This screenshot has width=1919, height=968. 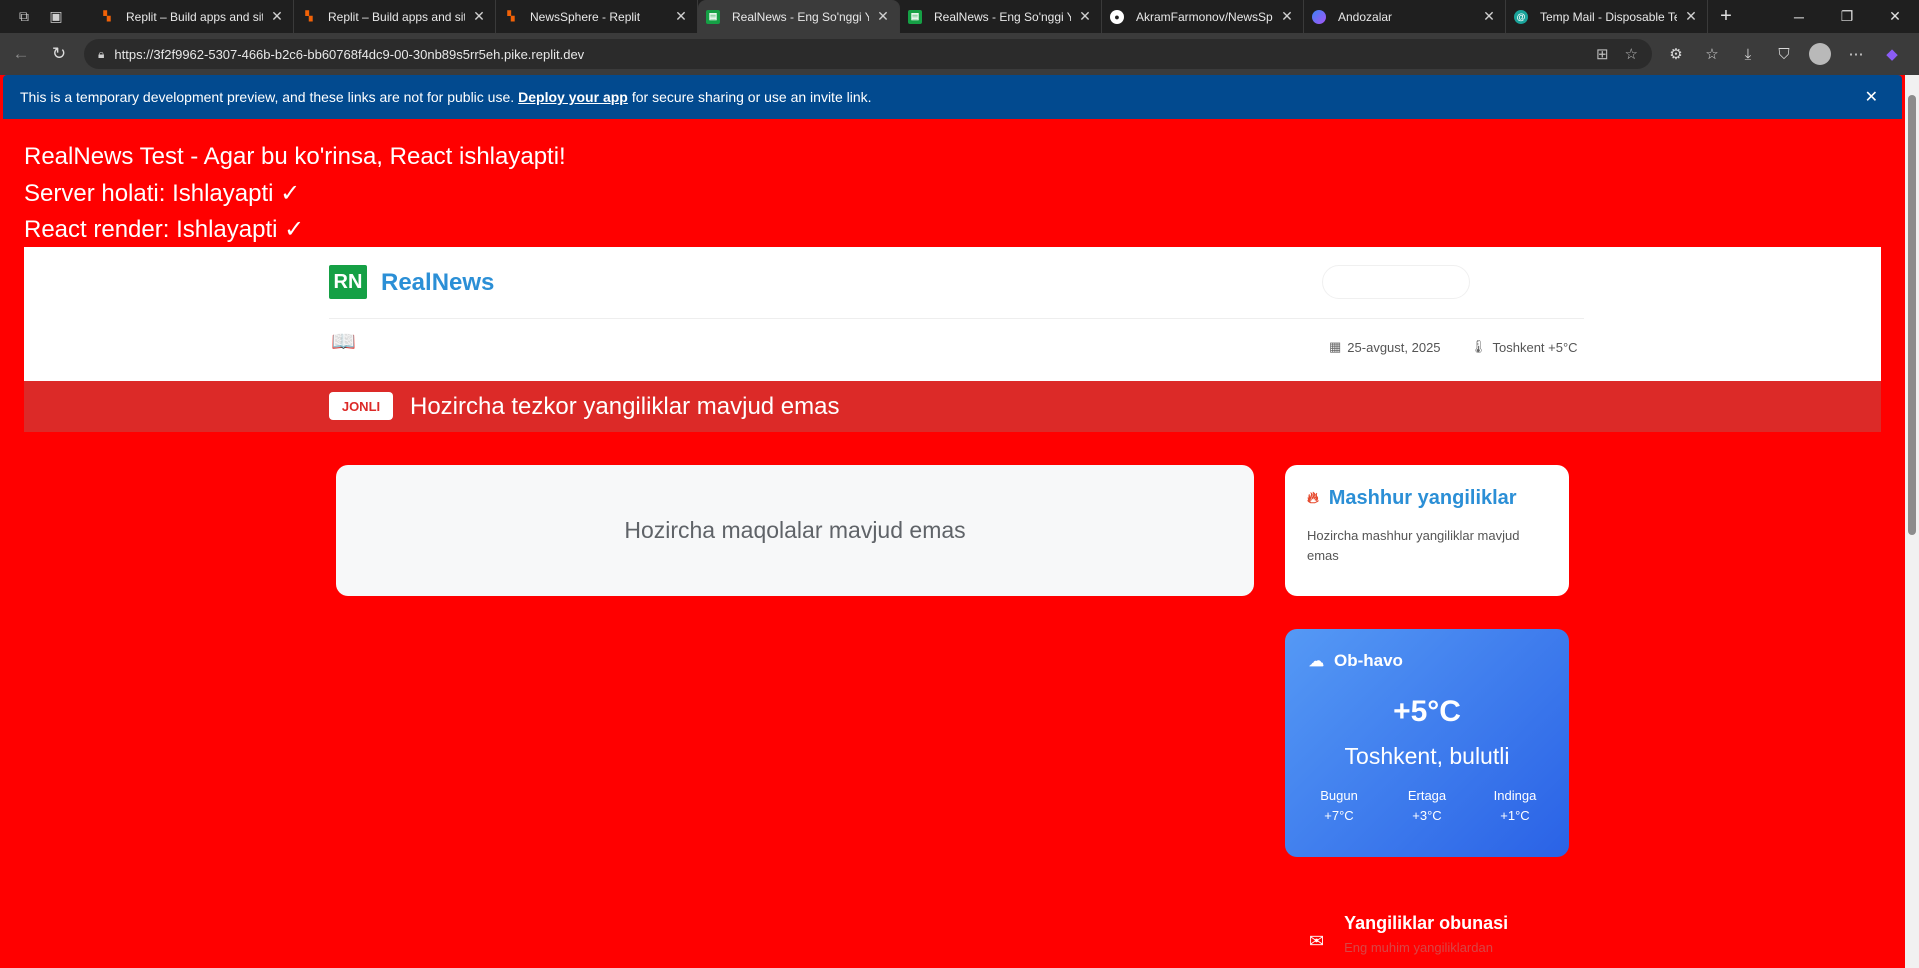 What do you see at coordinates (1427, 815) in the screenshot?
I see `forecast-day-temp: +3°C` at bounding box center [1427, 815].